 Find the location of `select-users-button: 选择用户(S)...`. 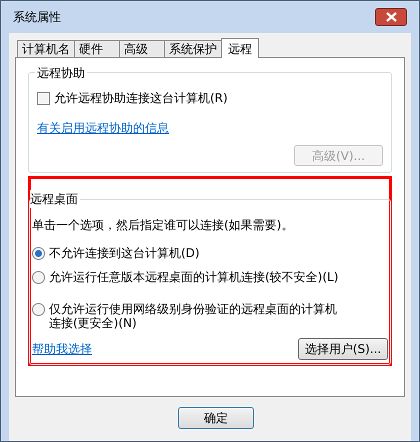

select-users-button: 选择用户(S)... is located at coordinates (343, 349).